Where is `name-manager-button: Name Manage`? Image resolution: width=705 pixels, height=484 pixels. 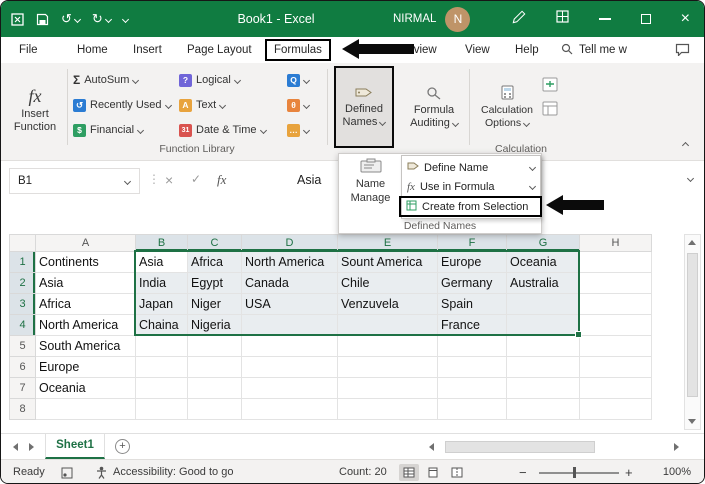 name-manager-button: Name Manage is located at coordinates (370, 181).